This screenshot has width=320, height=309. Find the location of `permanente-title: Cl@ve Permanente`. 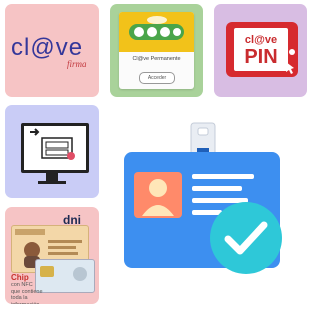

permanente-title: Cl@ve Permanente is located at coordinates (156, 59).